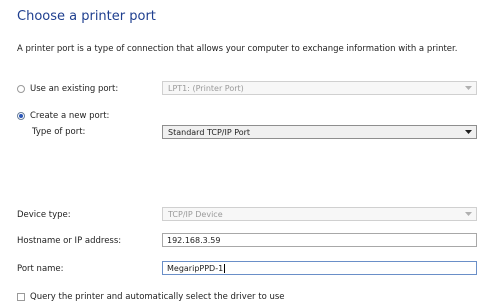  Describe the element at coordinates (59, 132) in the screenshot. I see `port-type-label: Type of port:` at that location.